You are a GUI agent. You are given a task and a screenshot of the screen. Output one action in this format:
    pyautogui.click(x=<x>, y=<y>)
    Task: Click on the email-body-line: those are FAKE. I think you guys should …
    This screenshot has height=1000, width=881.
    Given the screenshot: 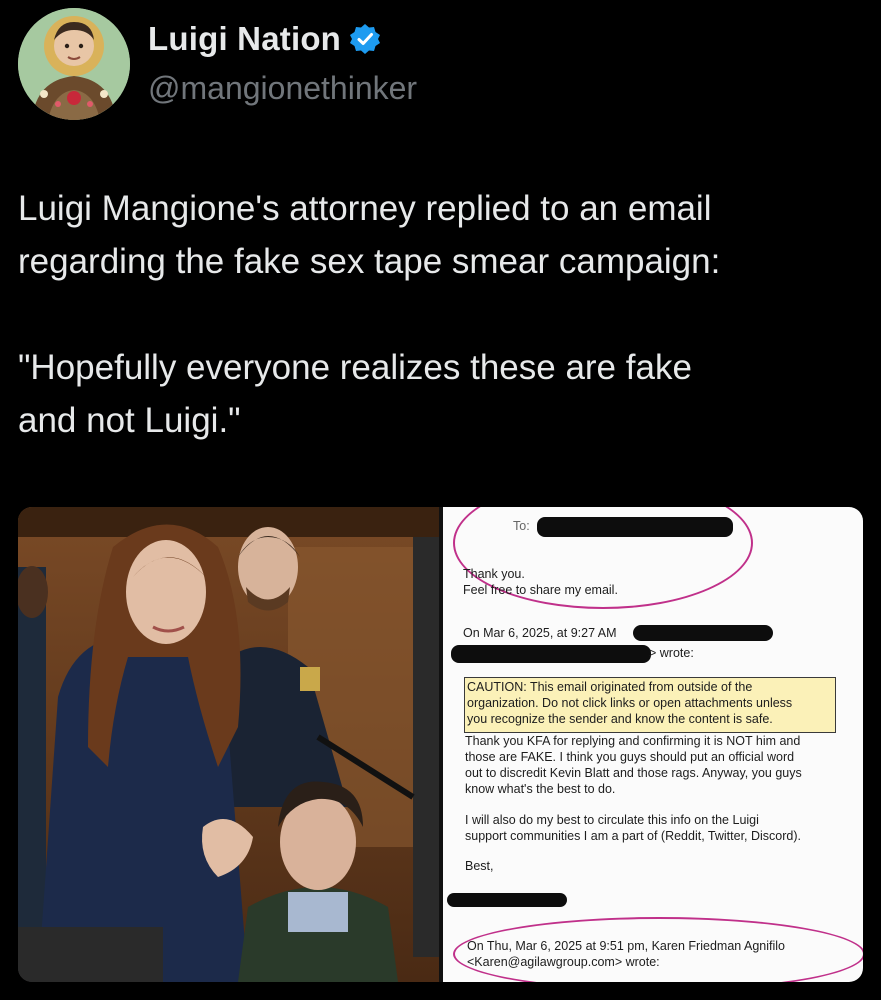 What is the action you would take?
    pyautogui.click(x=630, y=757)
    